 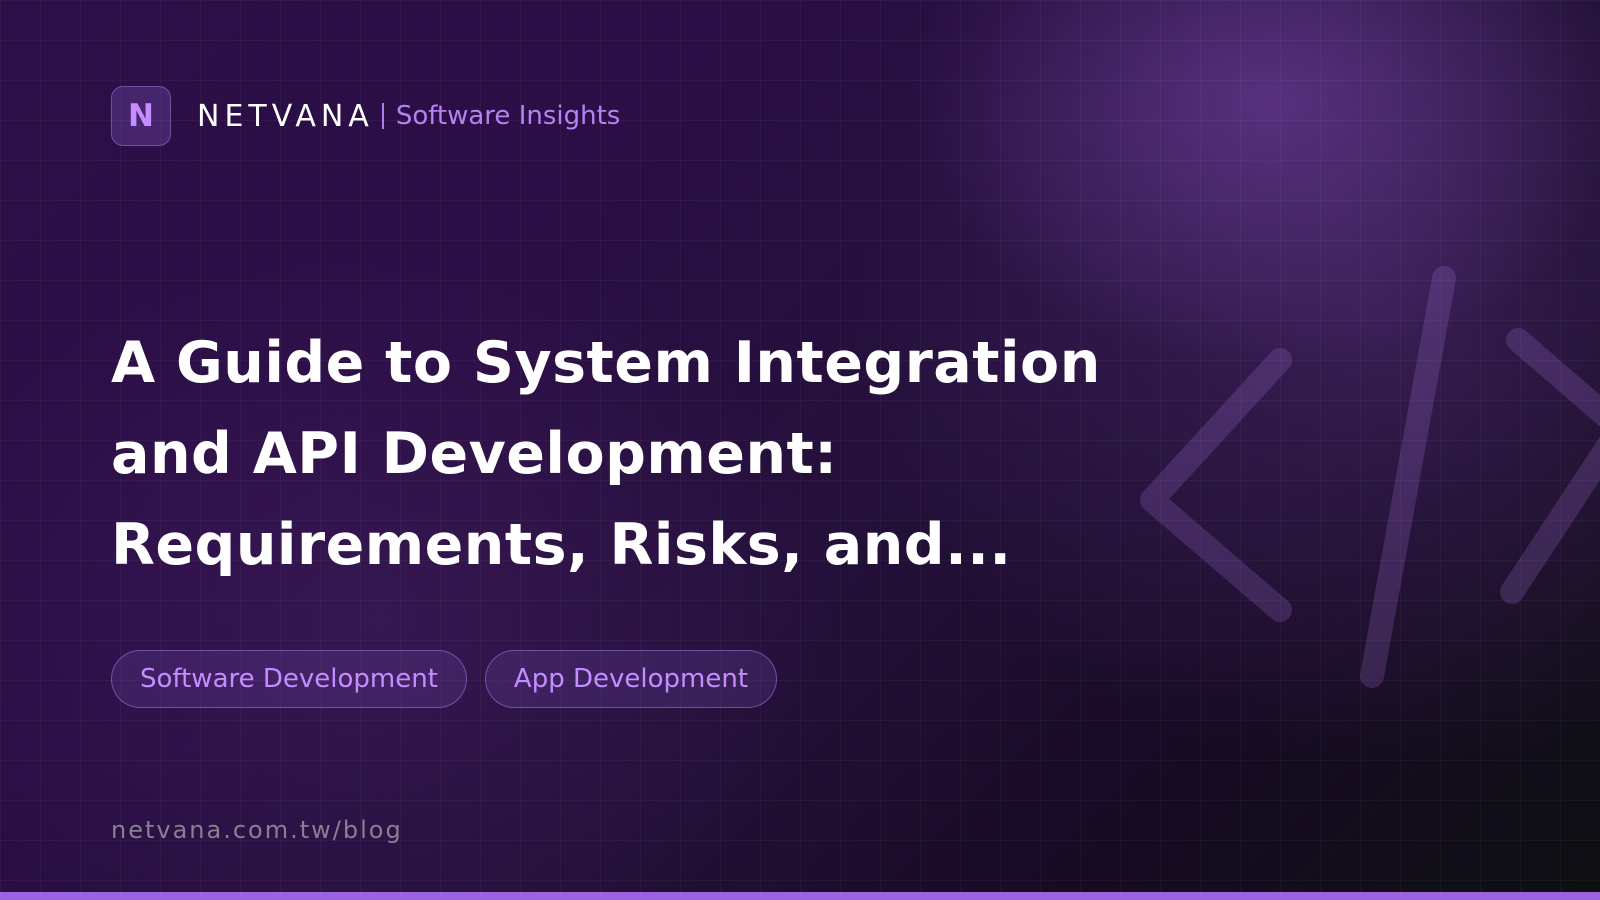 What do you see at coordinates (474, 454) in the screenshot?
I see `article-title-line-2: and API Development:` at bounding box center [474, 454].